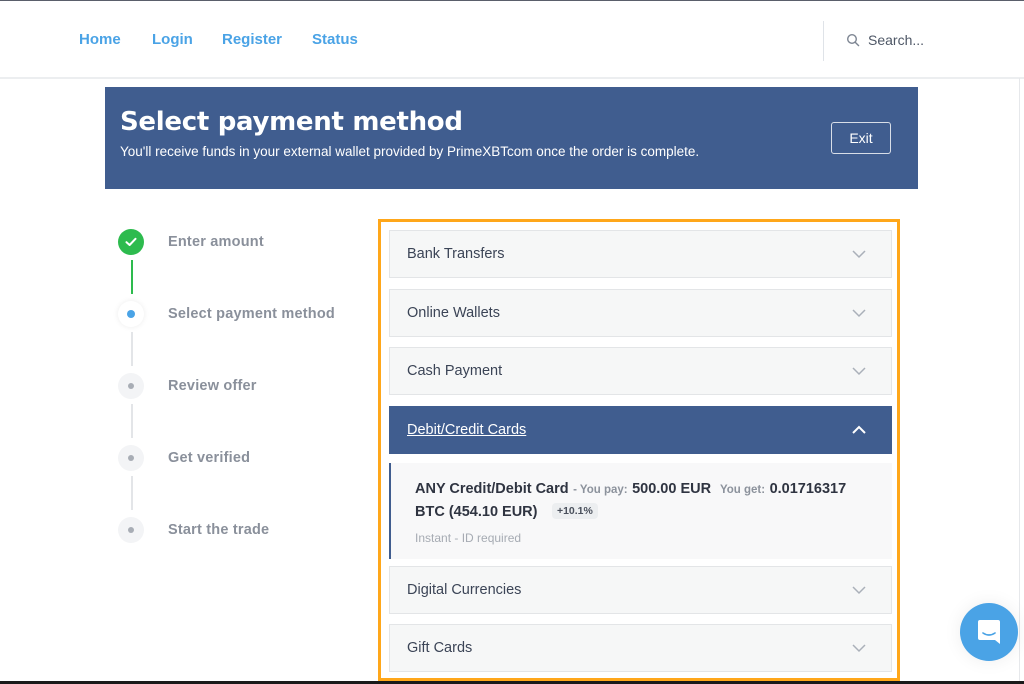  I want to click on step-enter-amount: Enter amount, so click(191, 242).